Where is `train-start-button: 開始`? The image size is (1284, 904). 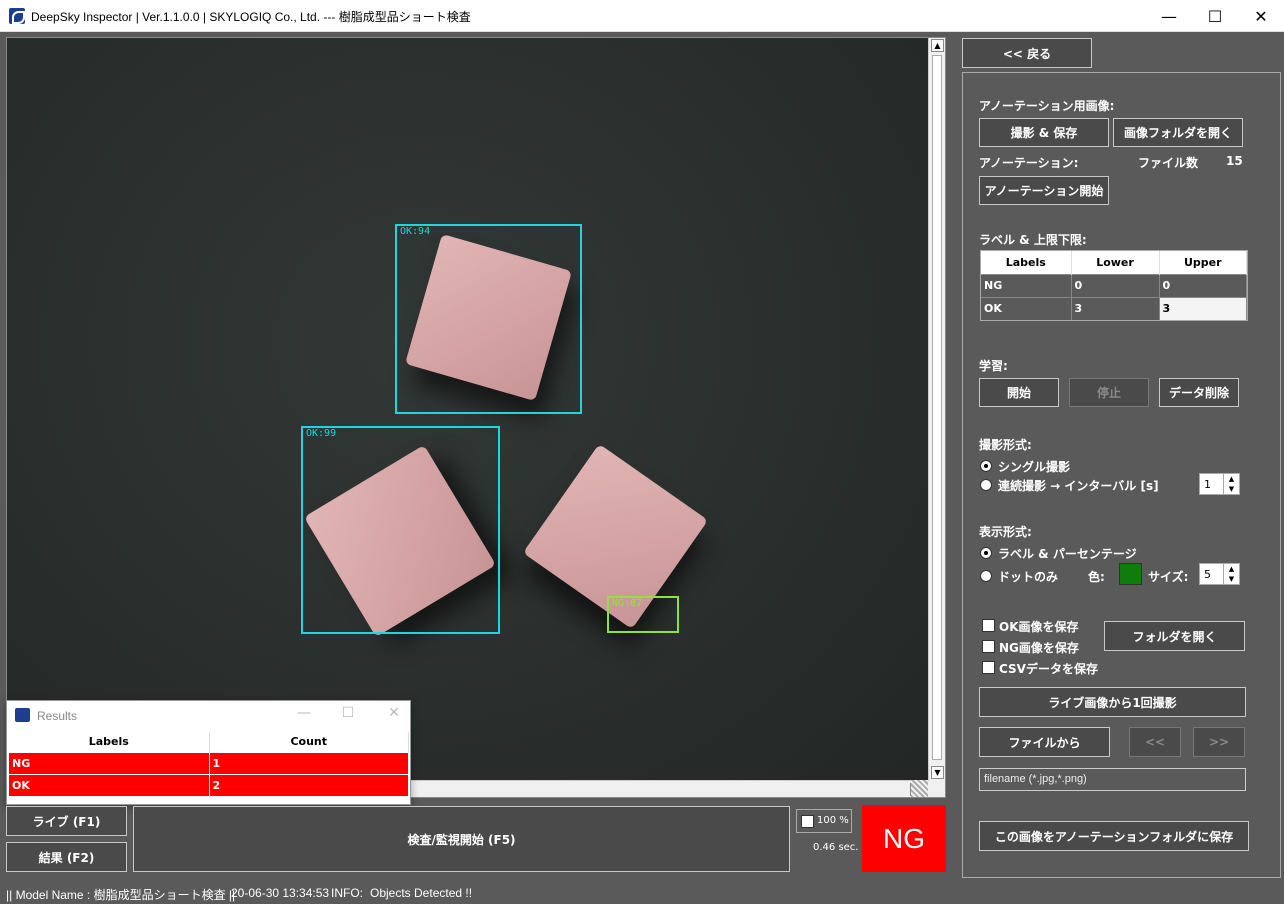
train-start-button: 開始 is located at coordinates (1019, 392).